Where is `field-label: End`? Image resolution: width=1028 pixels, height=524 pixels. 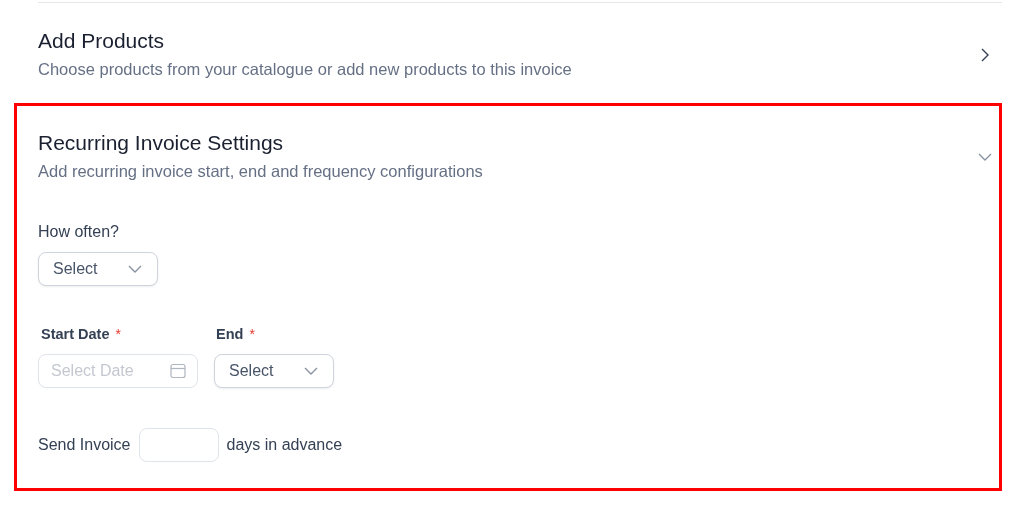 field-label: End is located at coordinates (230, 334).